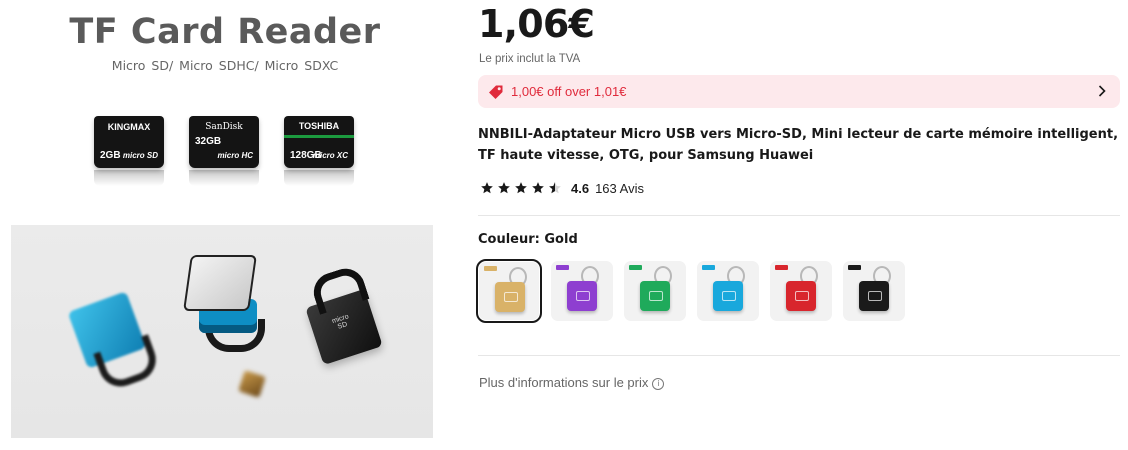 The height and width of the screenshot is (450, 1128). Describe the element at coordinates (580, 188) in the screenshot. I see `rating-score: 4.6` at that location.